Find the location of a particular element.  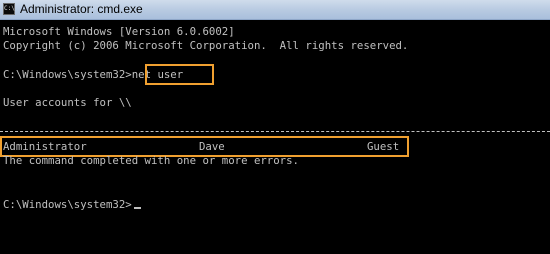

title-bar: C:\ Administrator: cmd.exe is located at coordinates (275, 10).